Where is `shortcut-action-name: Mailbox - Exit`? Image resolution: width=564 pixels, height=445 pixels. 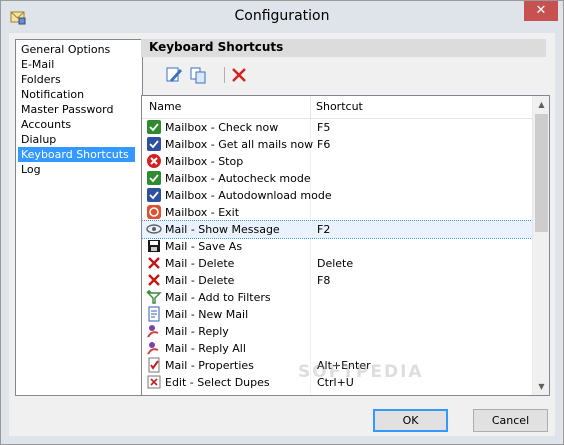 shortcut-action-name: Mailbox - Exit is located at coordinates (202, 212).